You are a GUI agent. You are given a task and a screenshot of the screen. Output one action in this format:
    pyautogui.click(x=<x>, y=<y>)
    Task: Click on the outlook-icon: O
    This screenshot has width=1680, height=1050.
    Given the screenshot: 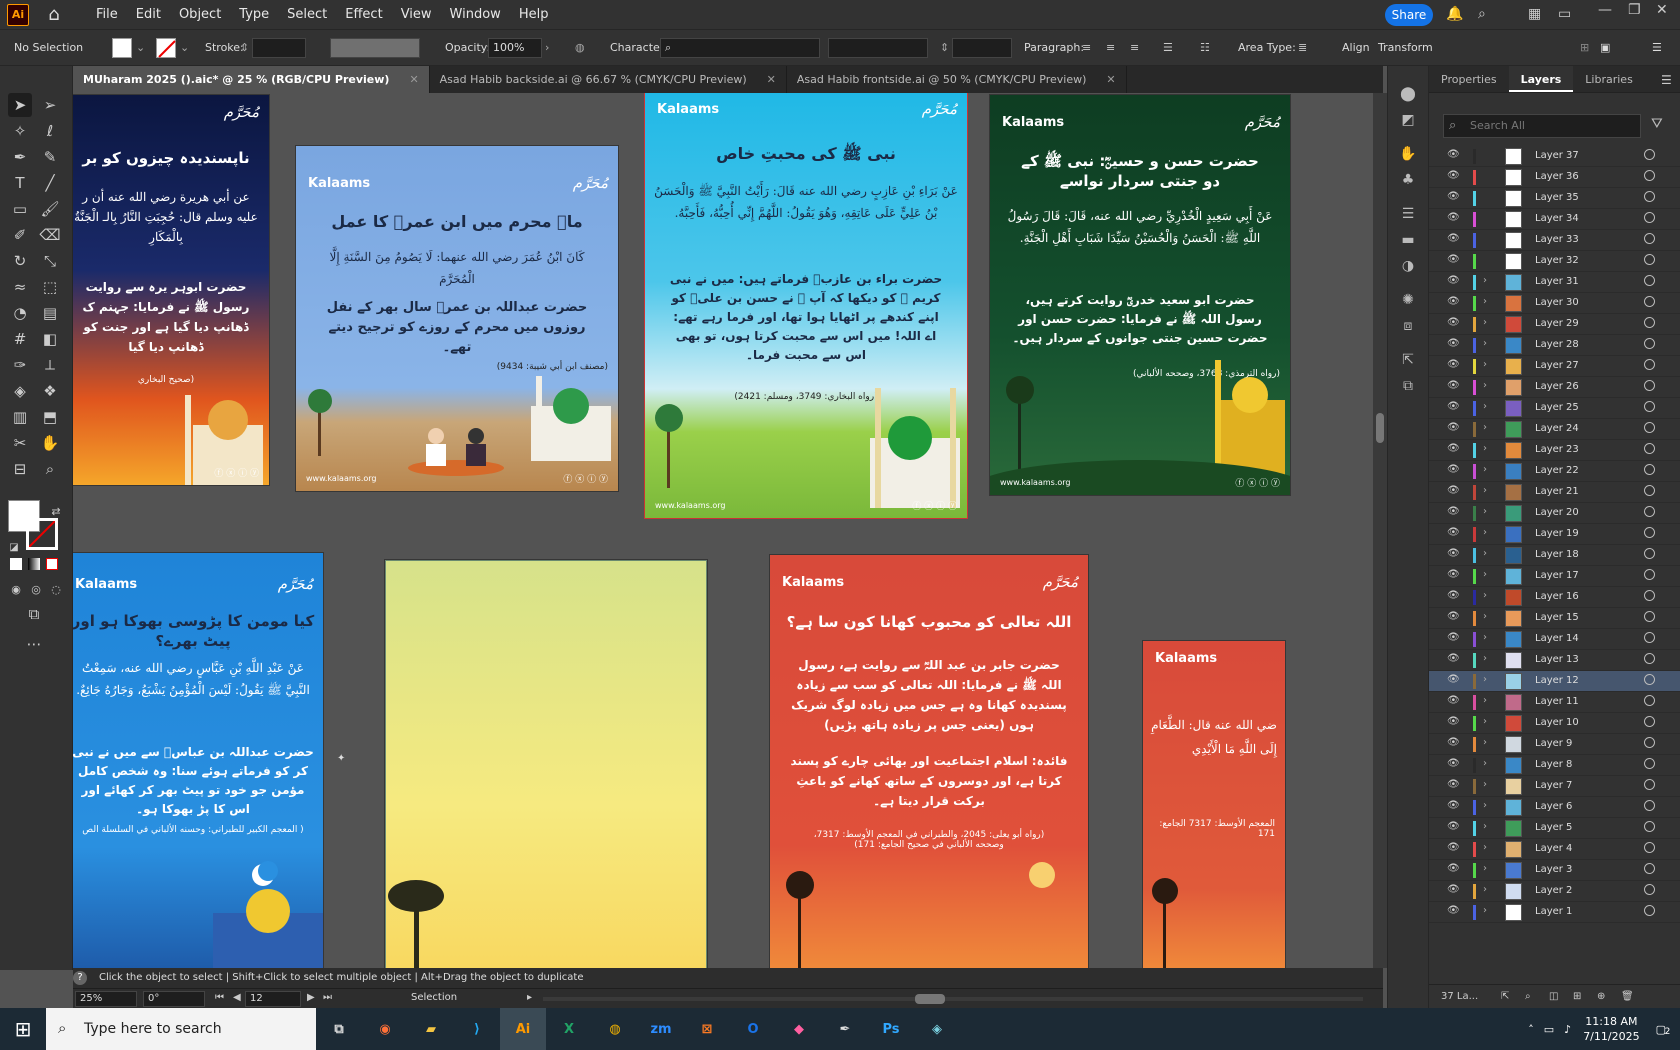 What is the action you would take?
    pyautogui.click(x=753, y=1029)
    